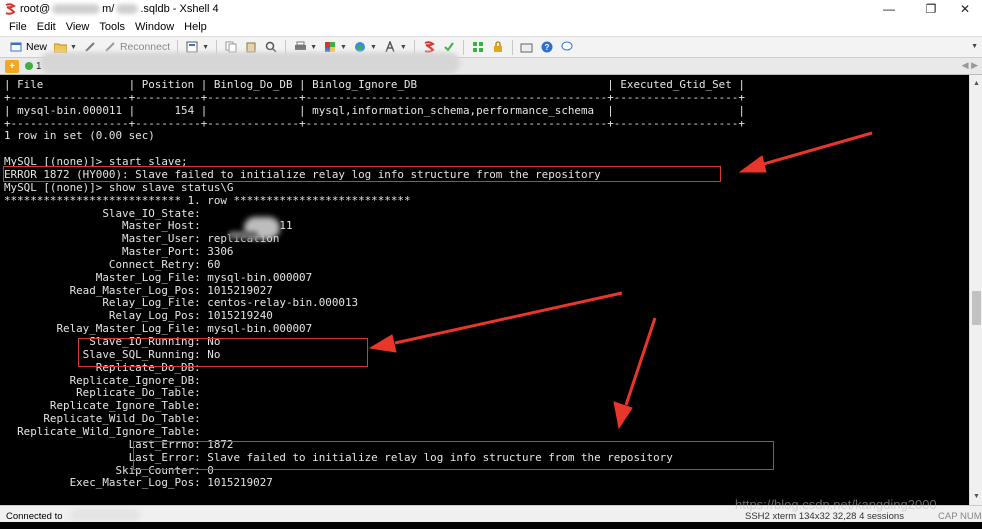 Image resolution: width=982 pixels, height=529 pixels. Describe the element at coordinates (76, 8) in the screenshot. I see `redacted-host` at that location.